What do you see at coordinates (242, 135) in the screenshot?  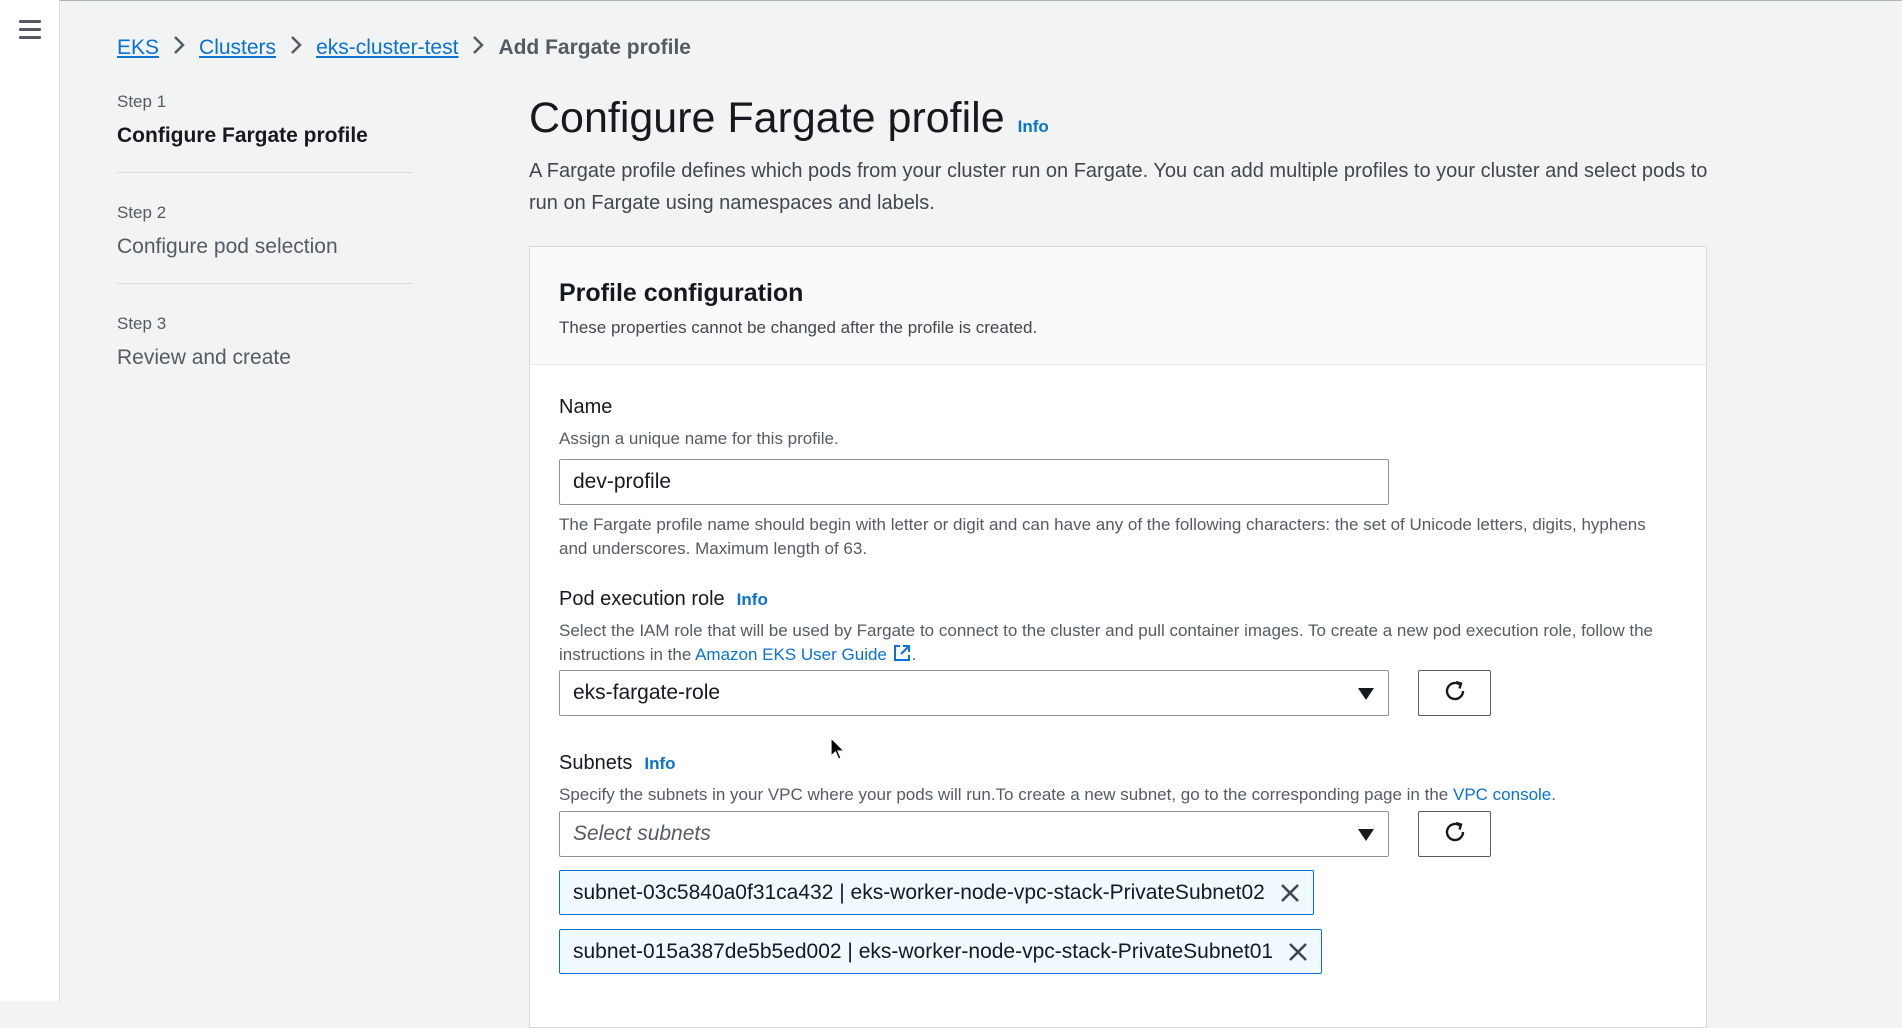 I see `step-title: Configure Fargate profile` at bounding box center [242, 135].